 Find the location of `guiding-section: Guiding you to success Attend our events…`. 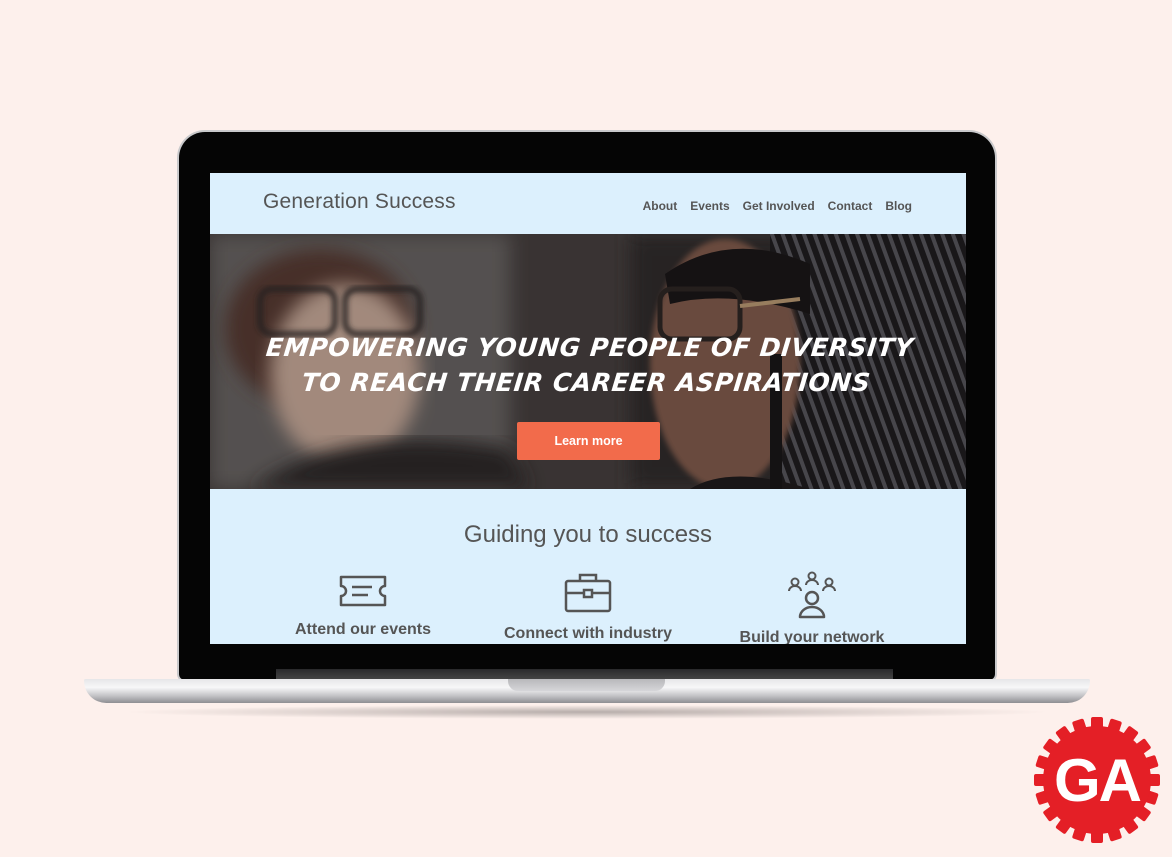

guiding-section: Guiding you to success Attend our events… is located at coordinates (588, 566).